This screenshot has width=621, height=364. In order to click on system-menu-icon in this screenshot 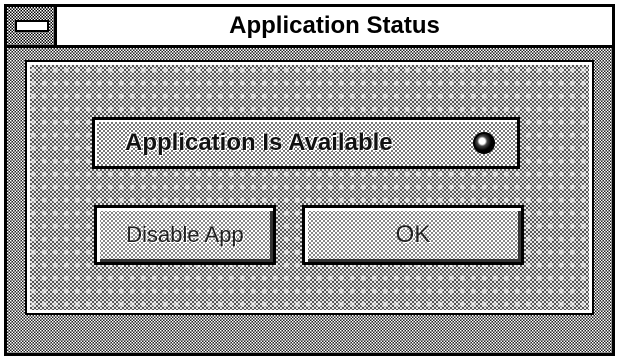, I will do `click(32, 26)`.